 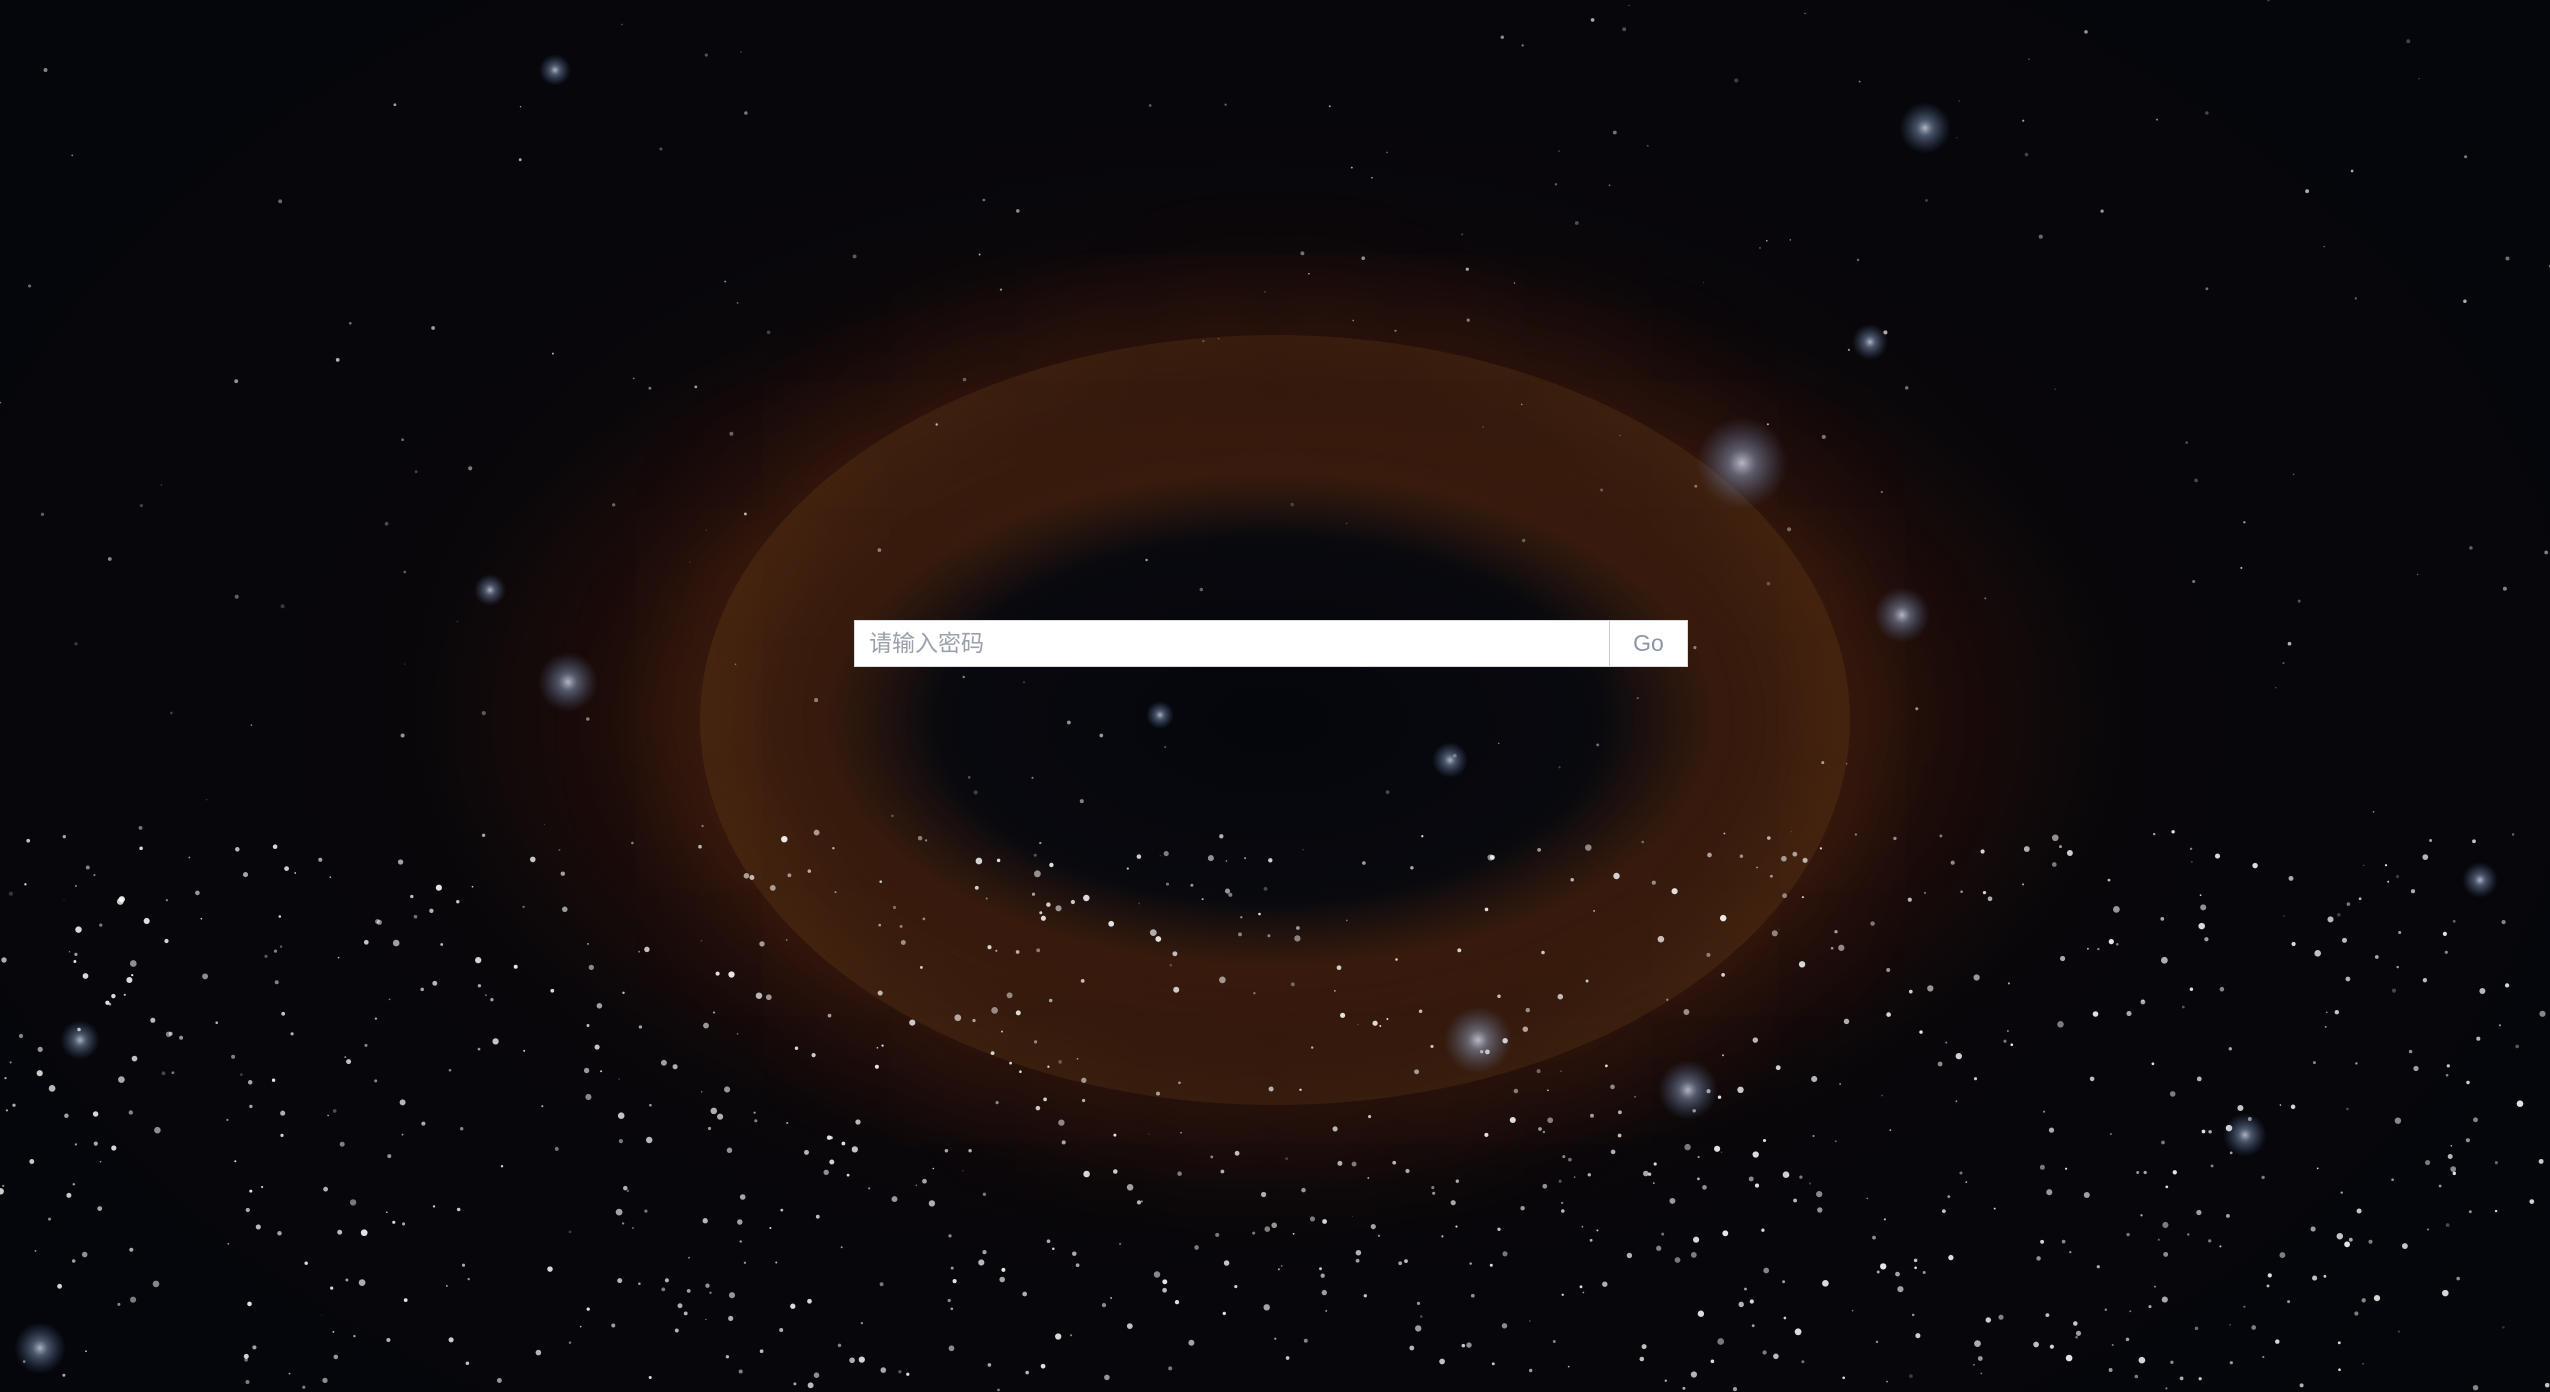 What do you see at coordinates (1648, 643) in the screenshot?
I see `go-button: Go` at bounding box center [1648, 643].